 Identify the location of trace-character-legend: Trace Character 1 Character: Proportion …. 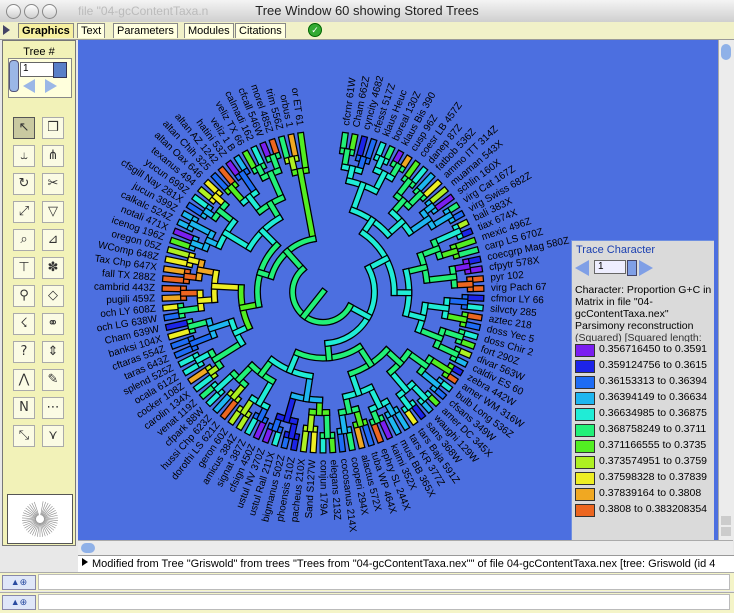
(642, 391).